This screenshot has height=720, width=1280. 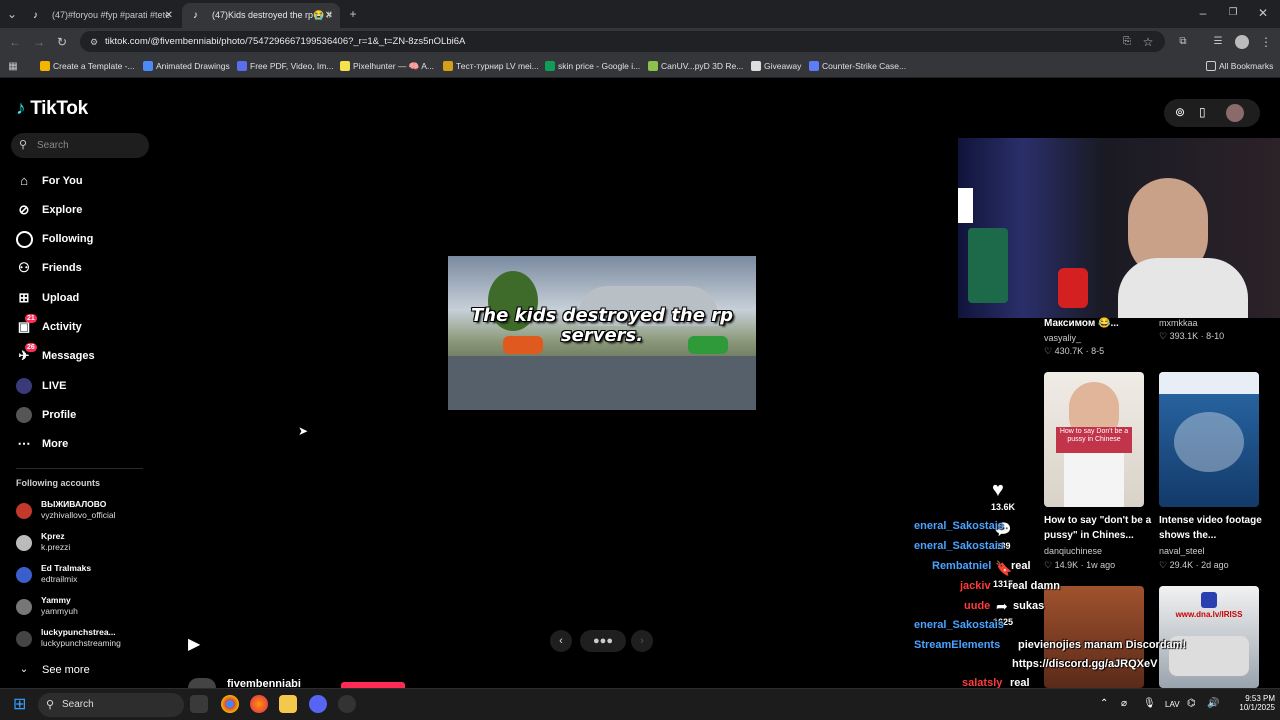 What do you see at coordinates (43, 543) in the screenshot?
I see `following-account: Kprez k.prezzi` at bounding box center [43, 543].